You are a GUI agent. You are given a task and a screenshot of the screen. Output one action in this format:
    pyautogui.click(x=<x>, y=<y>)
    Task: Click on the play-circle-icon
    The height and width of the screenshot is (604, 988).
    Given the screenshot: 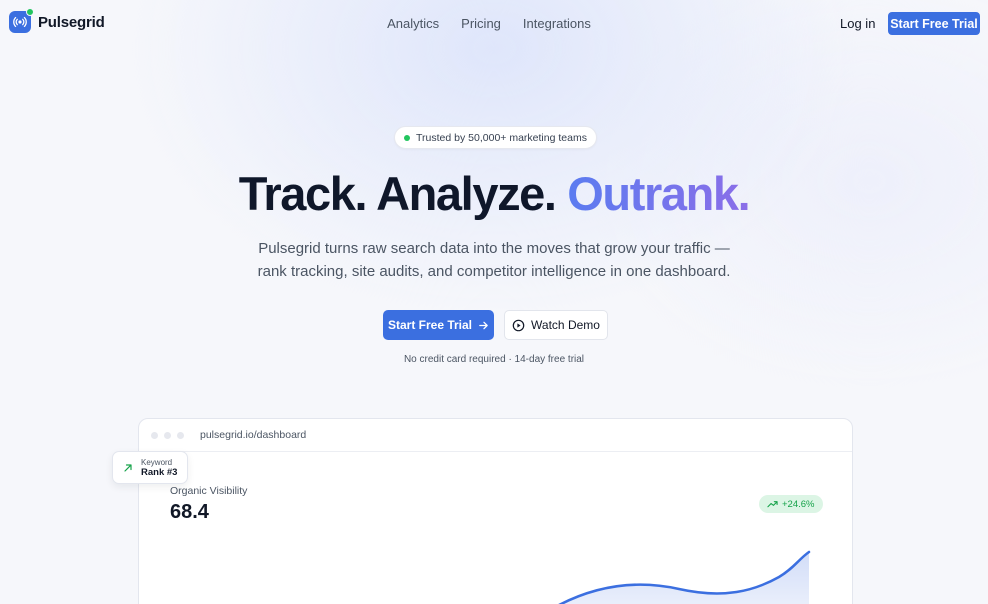 What is the action you would take?
    pyautogui.click(x=518, y=325)
    